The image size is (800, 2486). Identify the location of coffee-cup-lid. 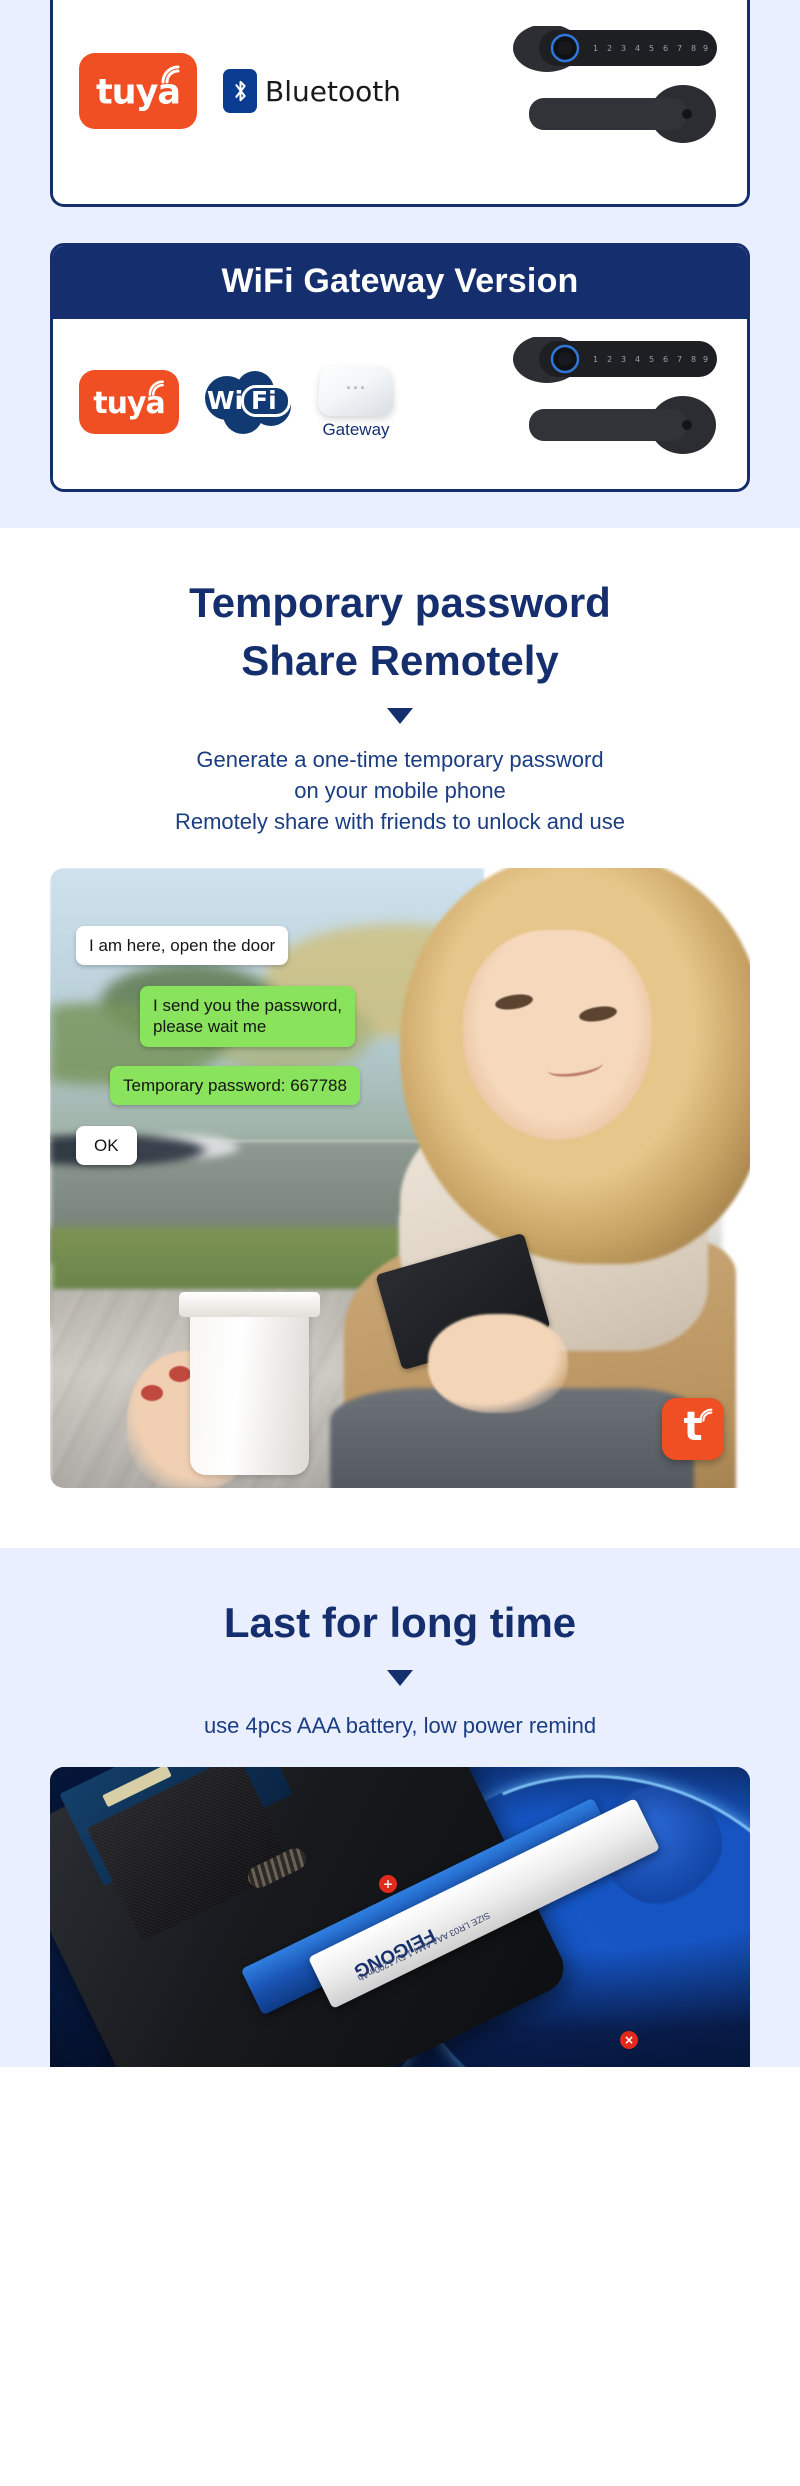
(249, 1305).